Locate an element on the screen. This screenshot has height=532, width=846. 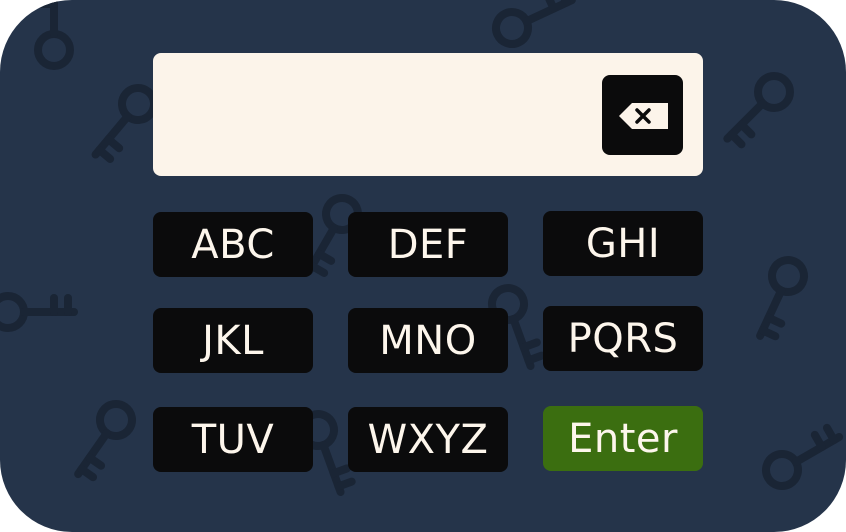
key-label: WXYZ is located at coordinates (428, 439).